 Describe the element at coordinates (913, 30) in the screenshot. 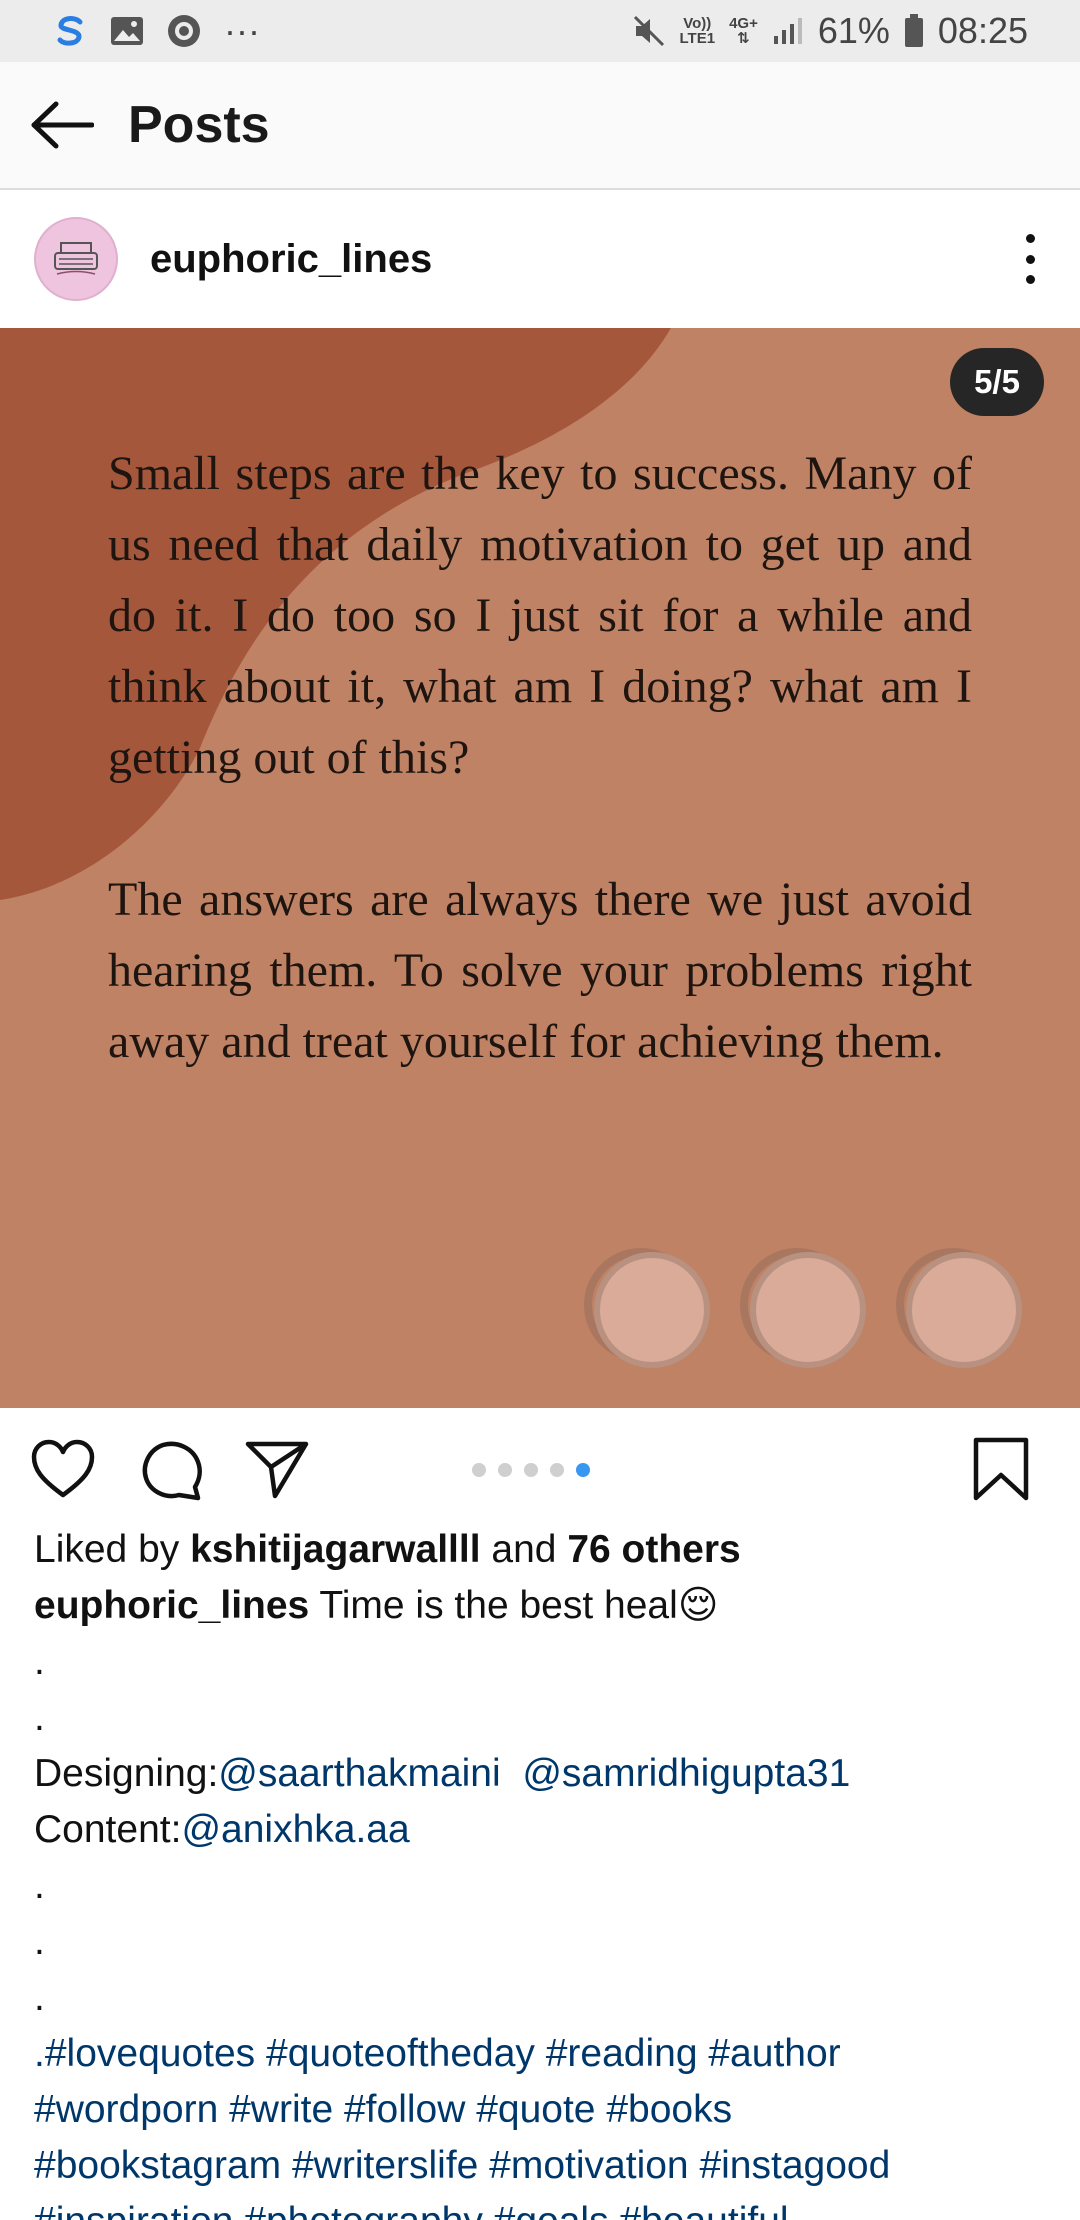

I see `battery-icon` at that location.